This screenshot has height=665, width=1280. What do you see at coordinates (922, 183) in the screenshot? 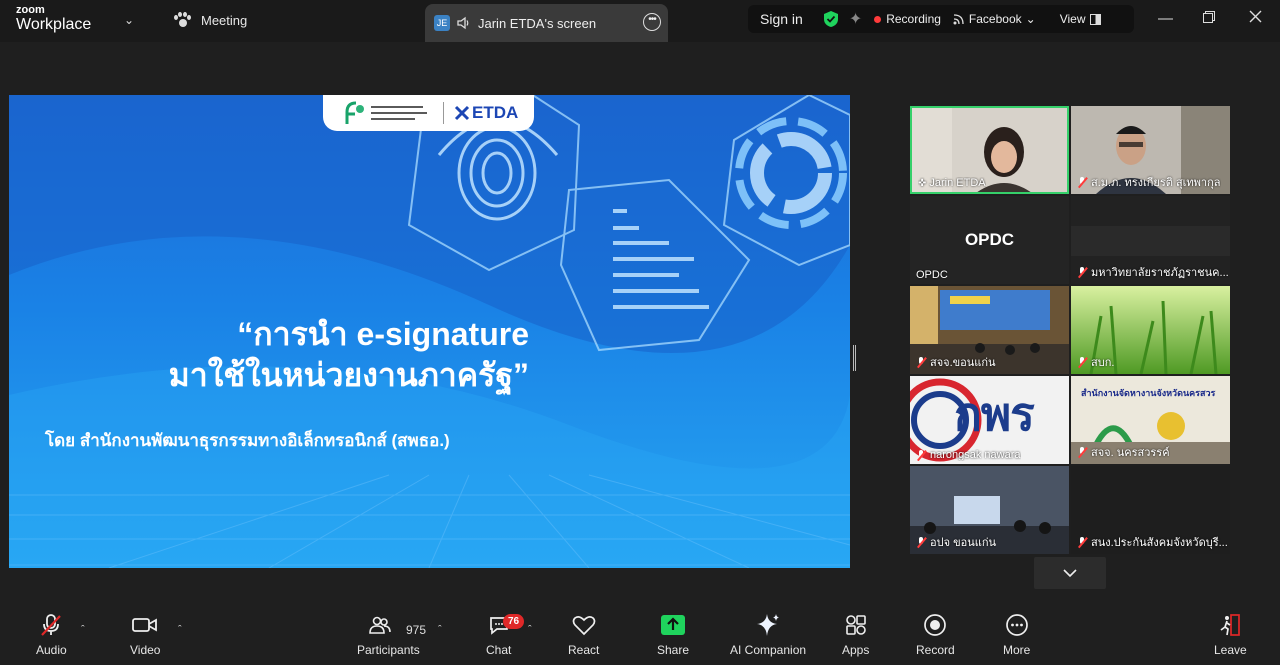
I see `pin-icon: ✜` at bounding box center [922, 183].